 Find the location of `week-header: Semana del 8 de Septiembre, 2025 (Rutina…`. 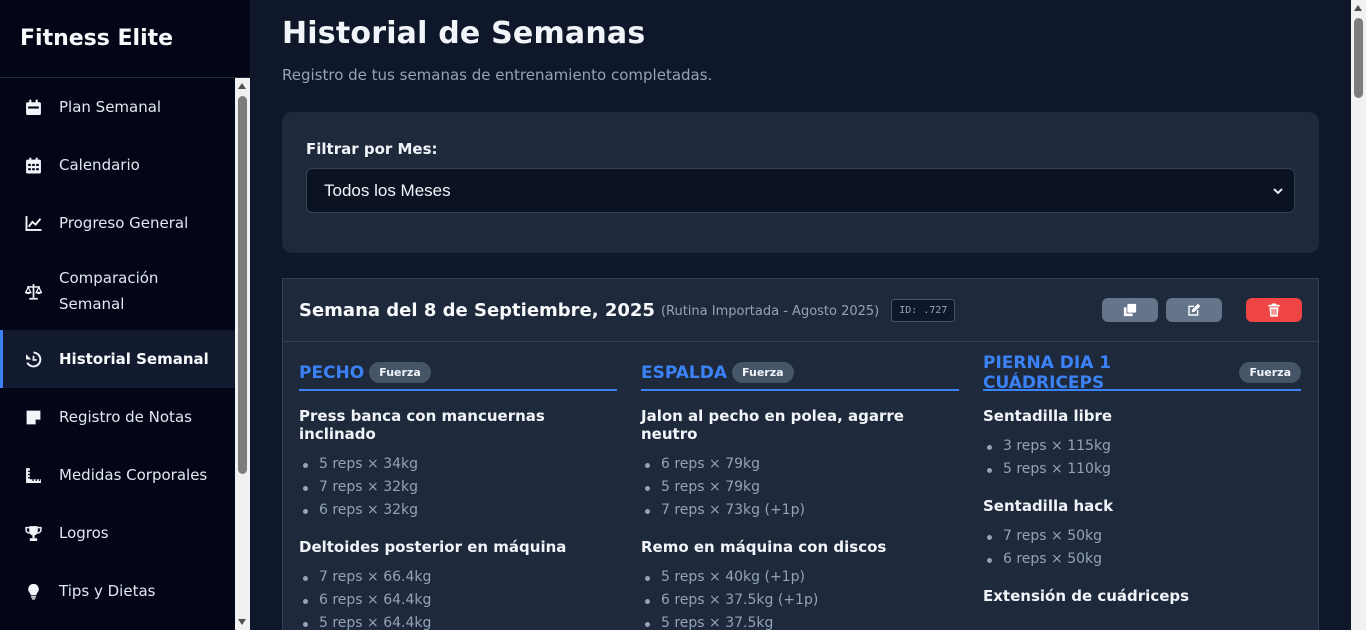

week-header: Semana del 8 de Septiembre, 2025 (Rutina… is located at coordinates (800, 310).